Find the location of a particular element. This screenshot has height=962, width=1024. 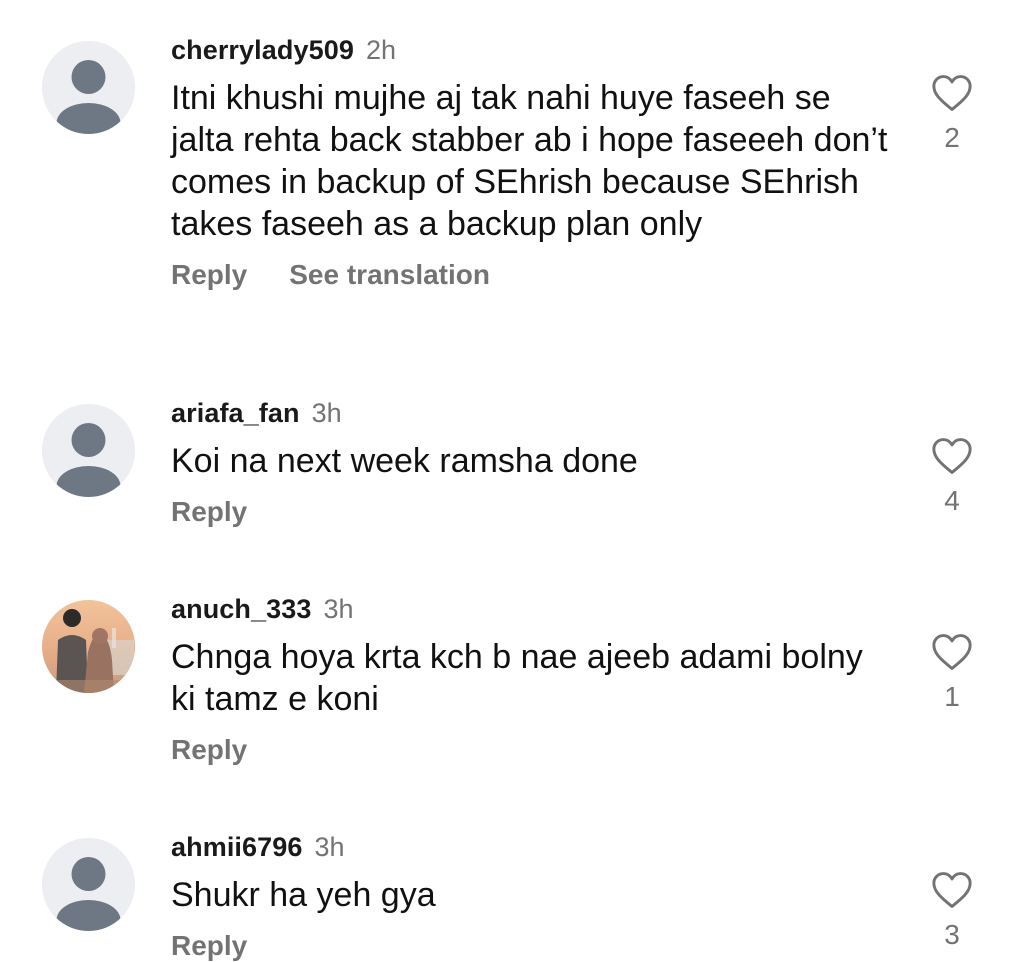

comment-meta: ariafa_fan 3h is located at coordinates (531, 415).